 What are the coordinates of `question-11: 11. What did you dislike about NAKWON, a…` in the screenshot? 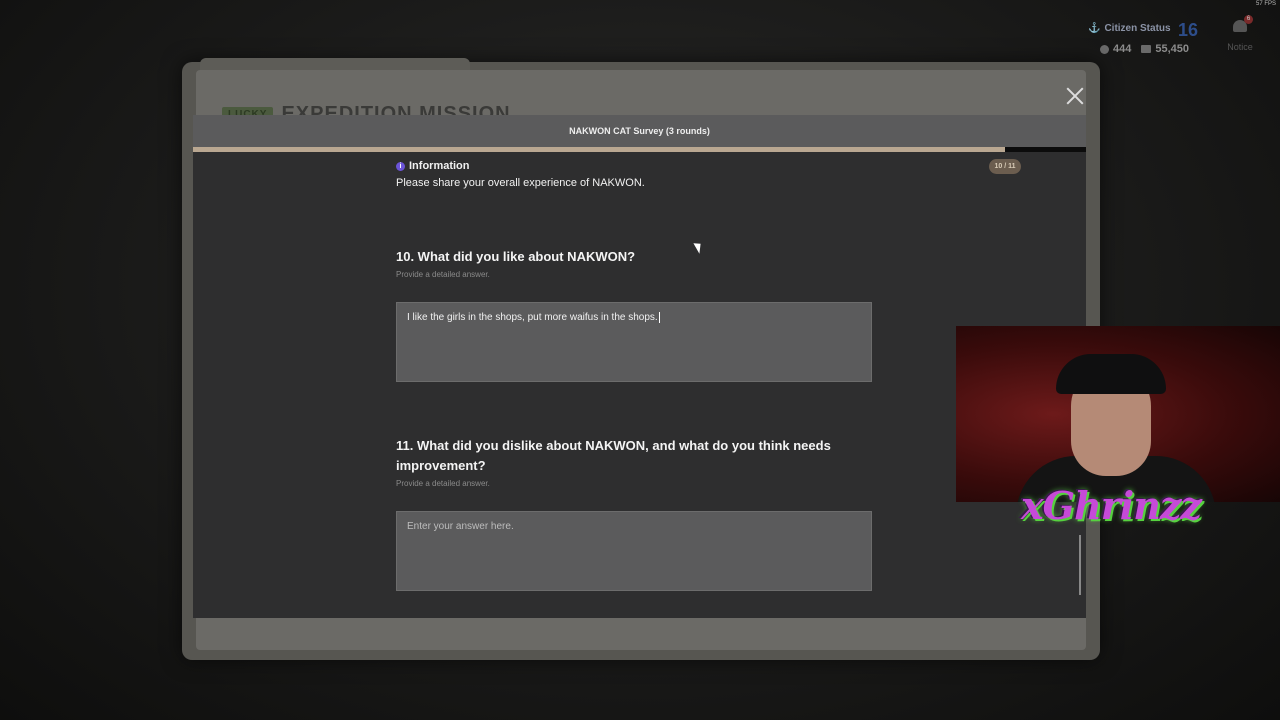 It's located at (631, 462).